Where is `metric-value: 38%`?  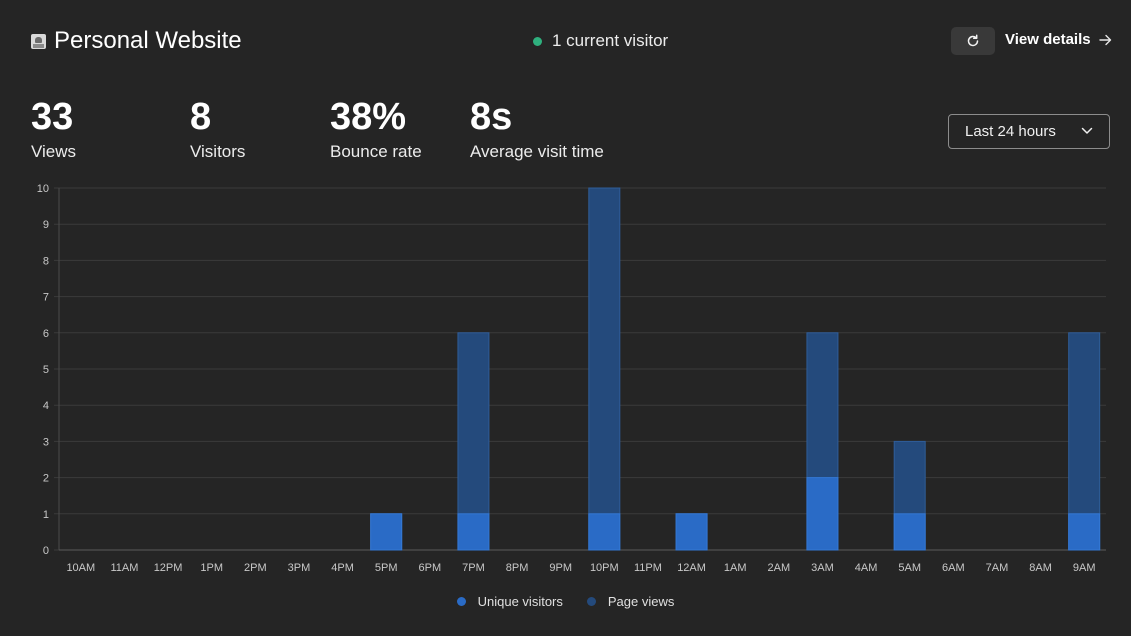
metric-value: 38% is located at coordinates (368, 117).